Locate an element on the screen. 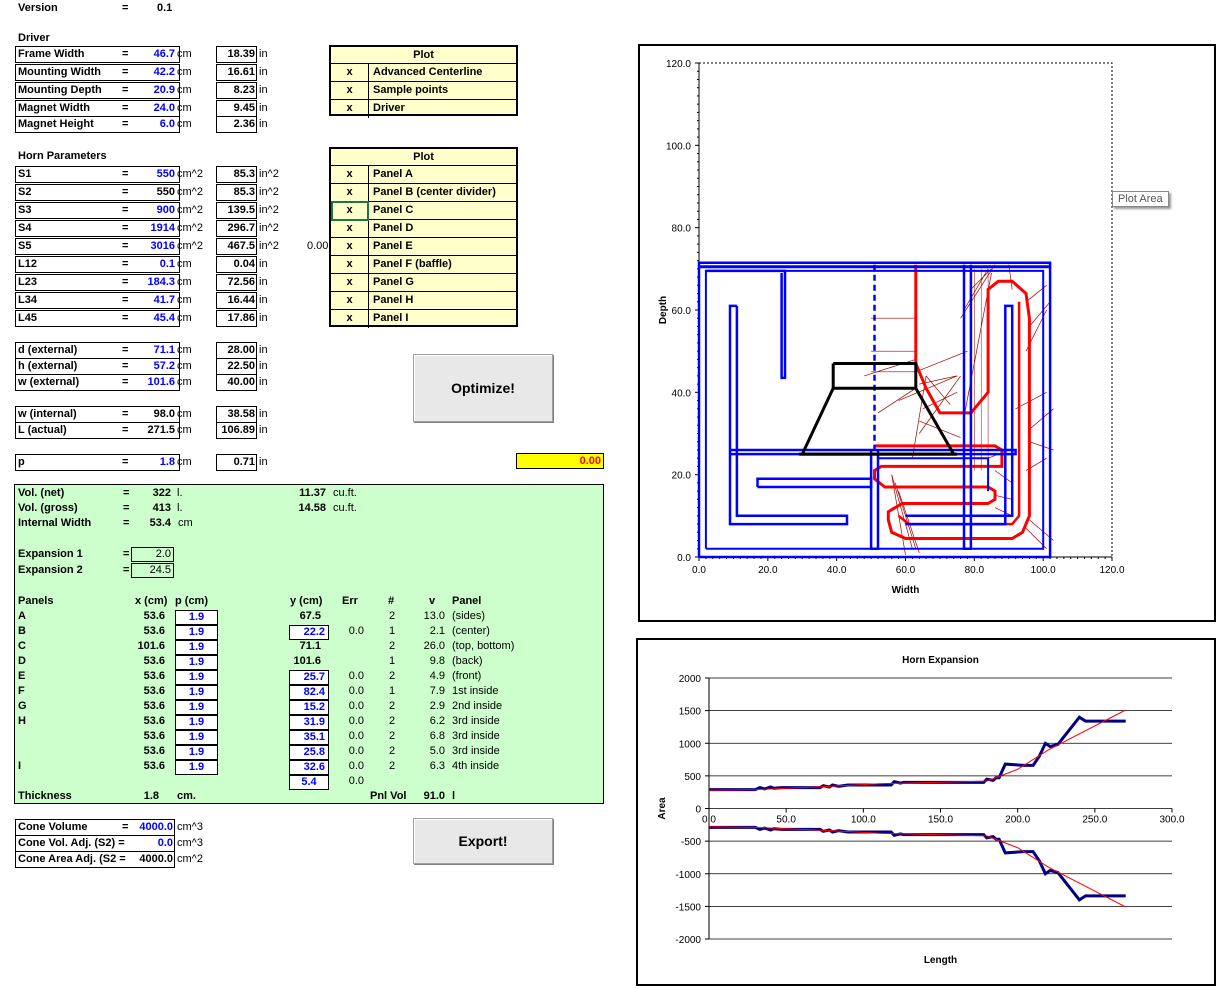 The image size is (1219, 989). row-value: 24.0 is located at coordinates (164, 108).